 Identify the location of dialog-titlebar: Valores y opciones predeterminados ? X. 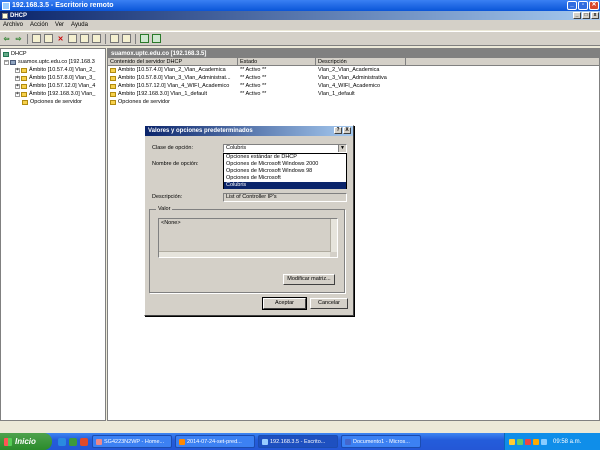
(249, 131).